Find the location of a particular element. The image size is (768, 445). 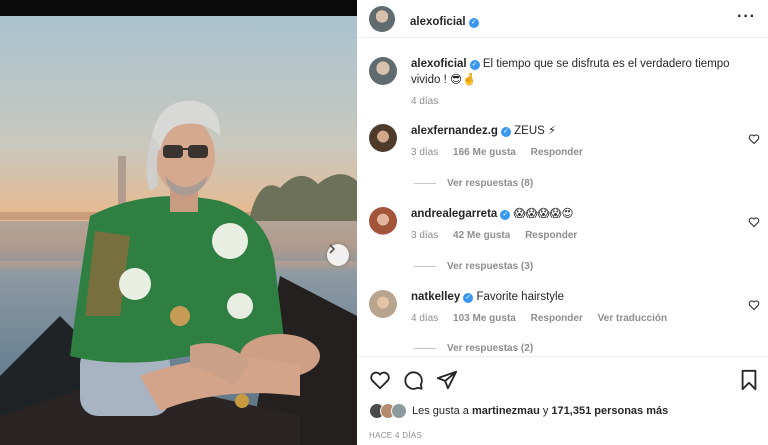

view-replies-button: Ver respuestas (2) is located at coordinates (473, 348).